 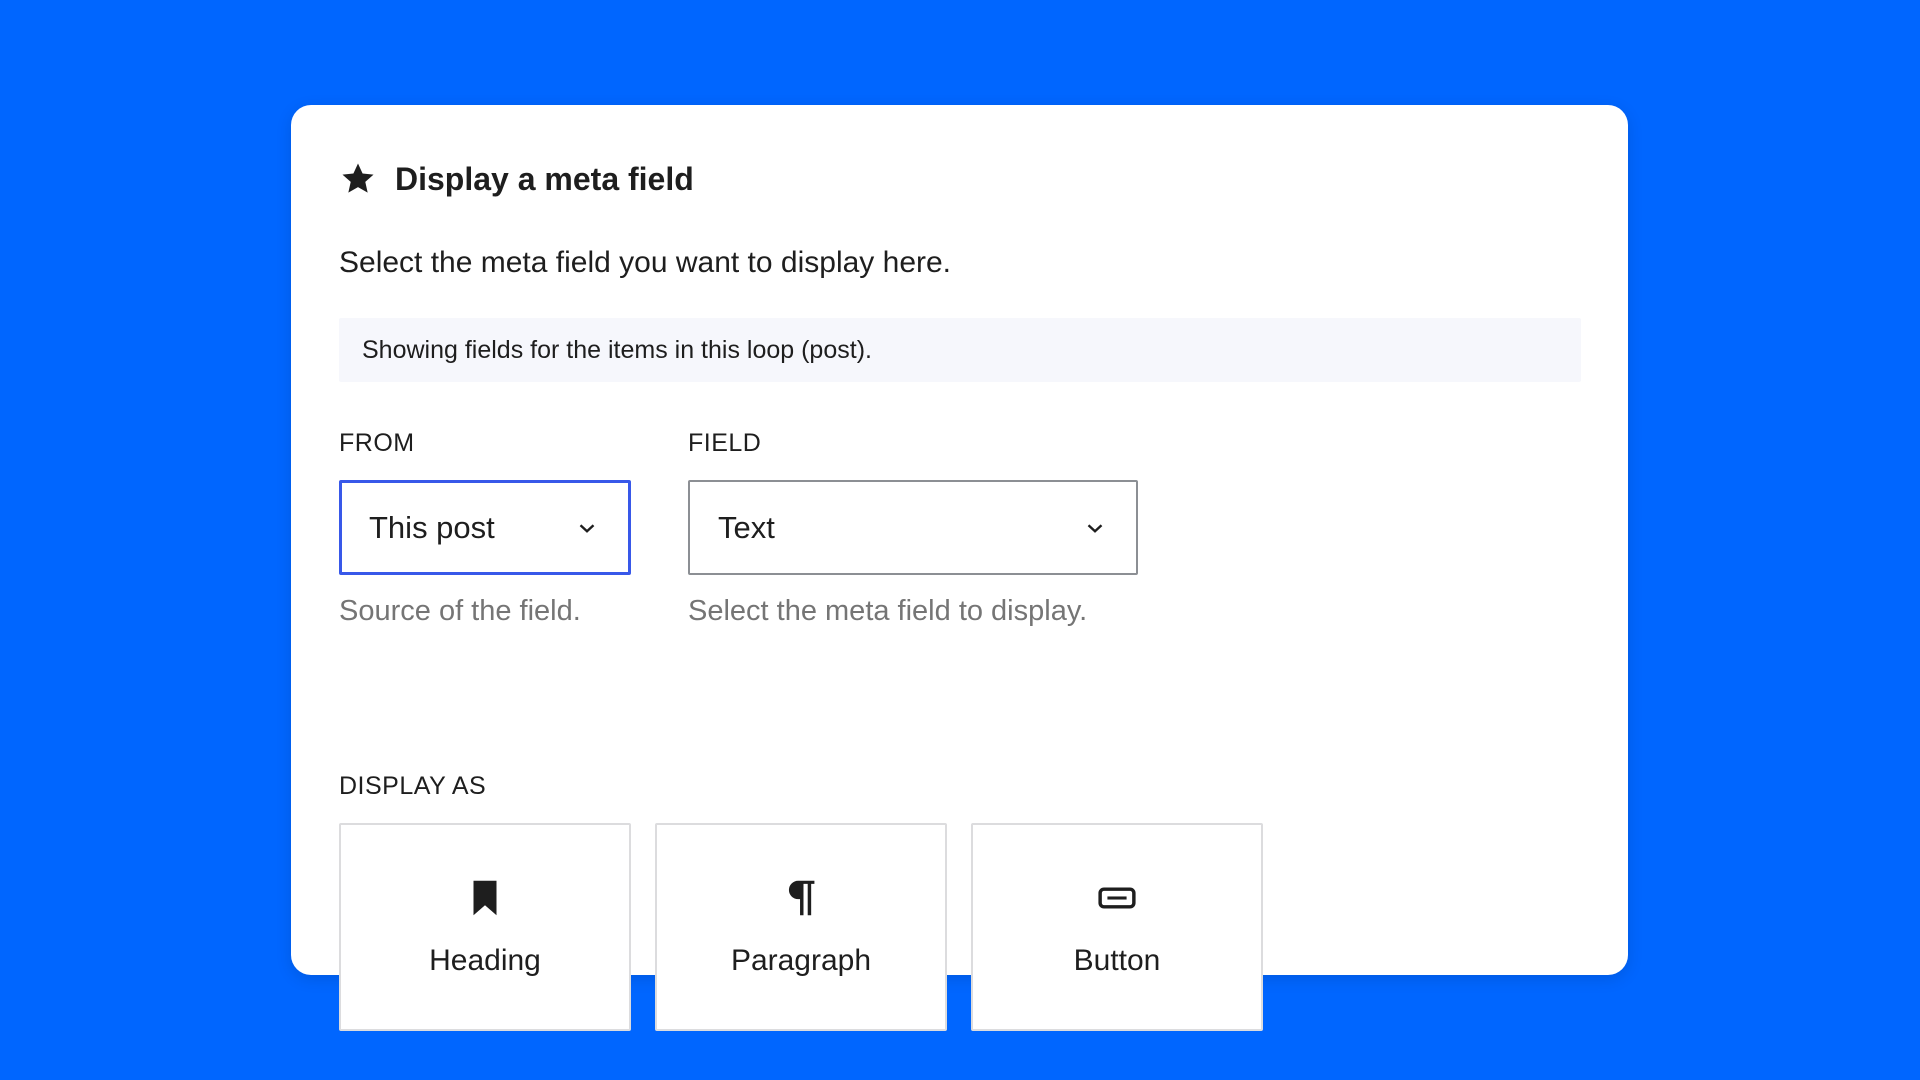 I want to click on from-label: FROM, so click(x=377, y=443).